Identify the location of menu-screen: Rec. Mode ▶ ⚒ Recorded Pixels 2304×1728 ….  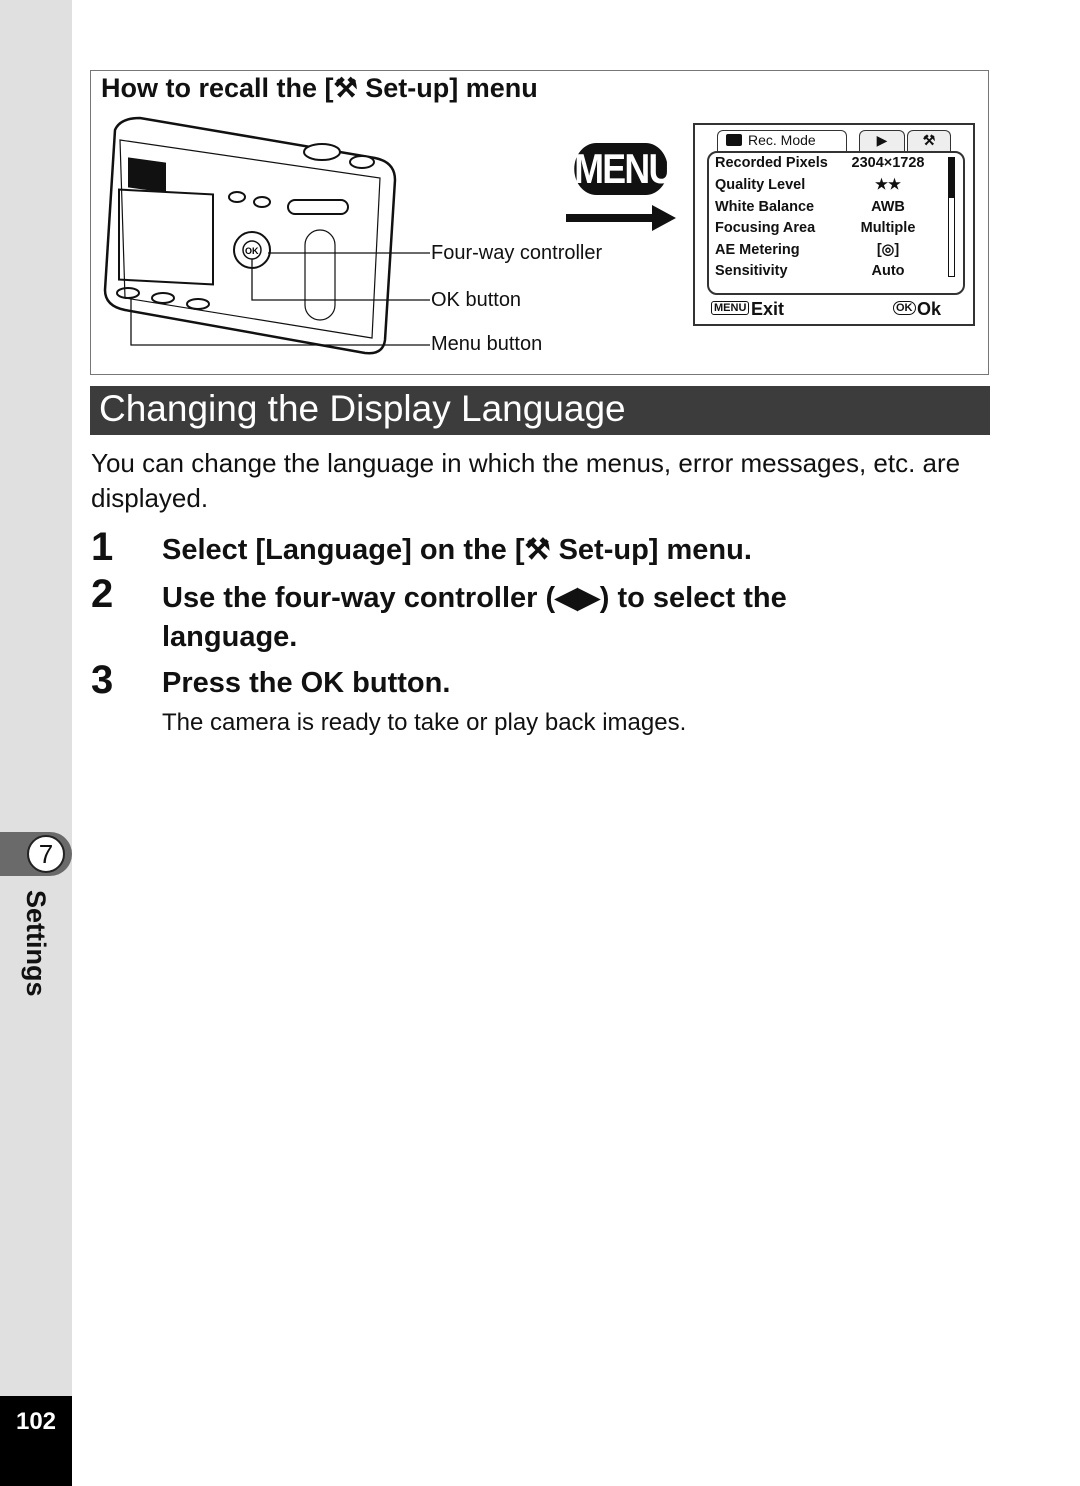
(834, 224).